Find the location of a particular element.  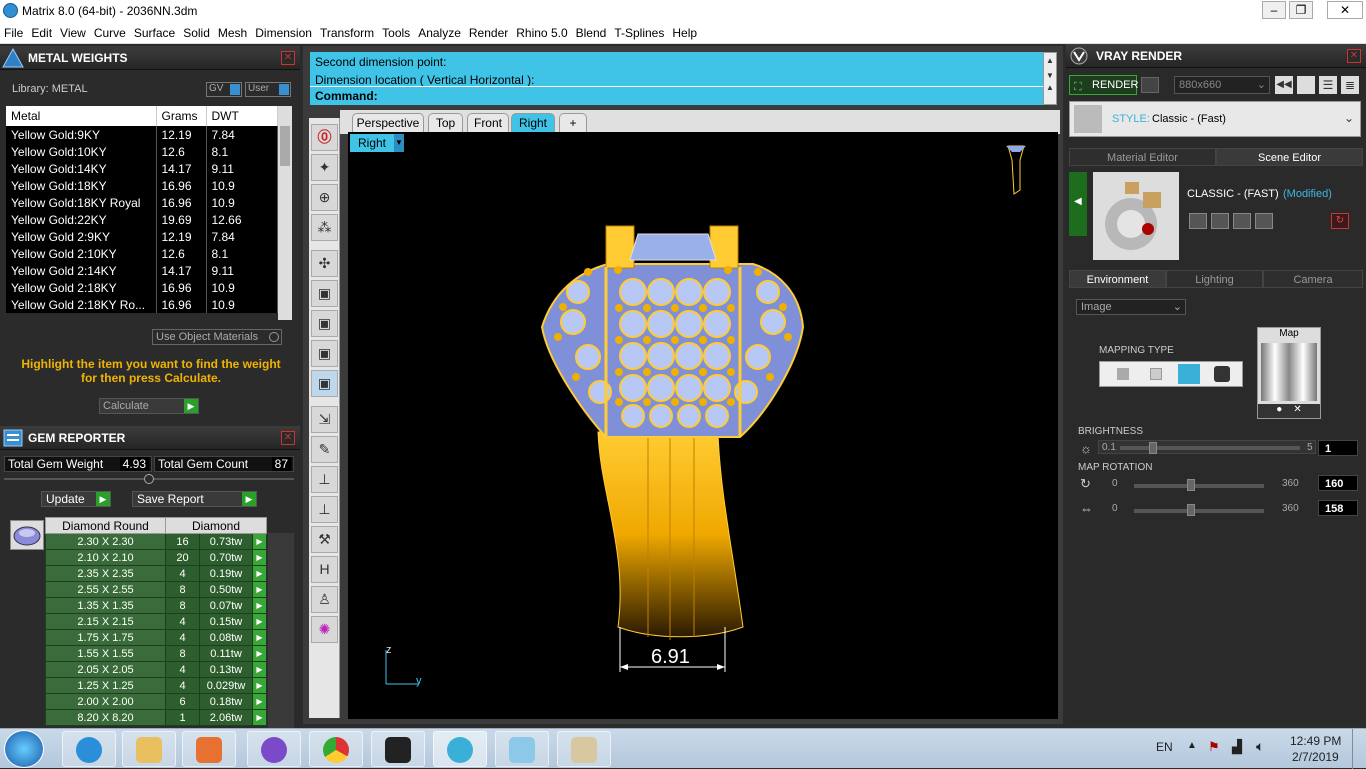

gem-row: 1.35 X 1.35 8 0.07tw ▶ is located at coordinates (156, 605).